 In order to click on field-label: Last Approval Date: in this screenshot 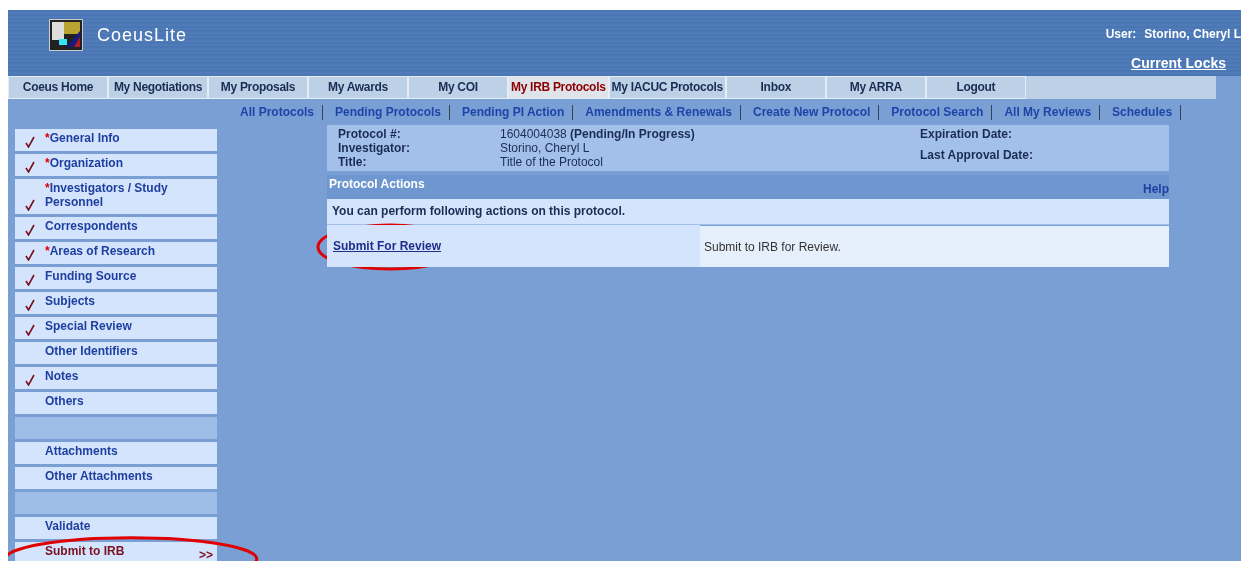, I will do `click(976, 156)`.